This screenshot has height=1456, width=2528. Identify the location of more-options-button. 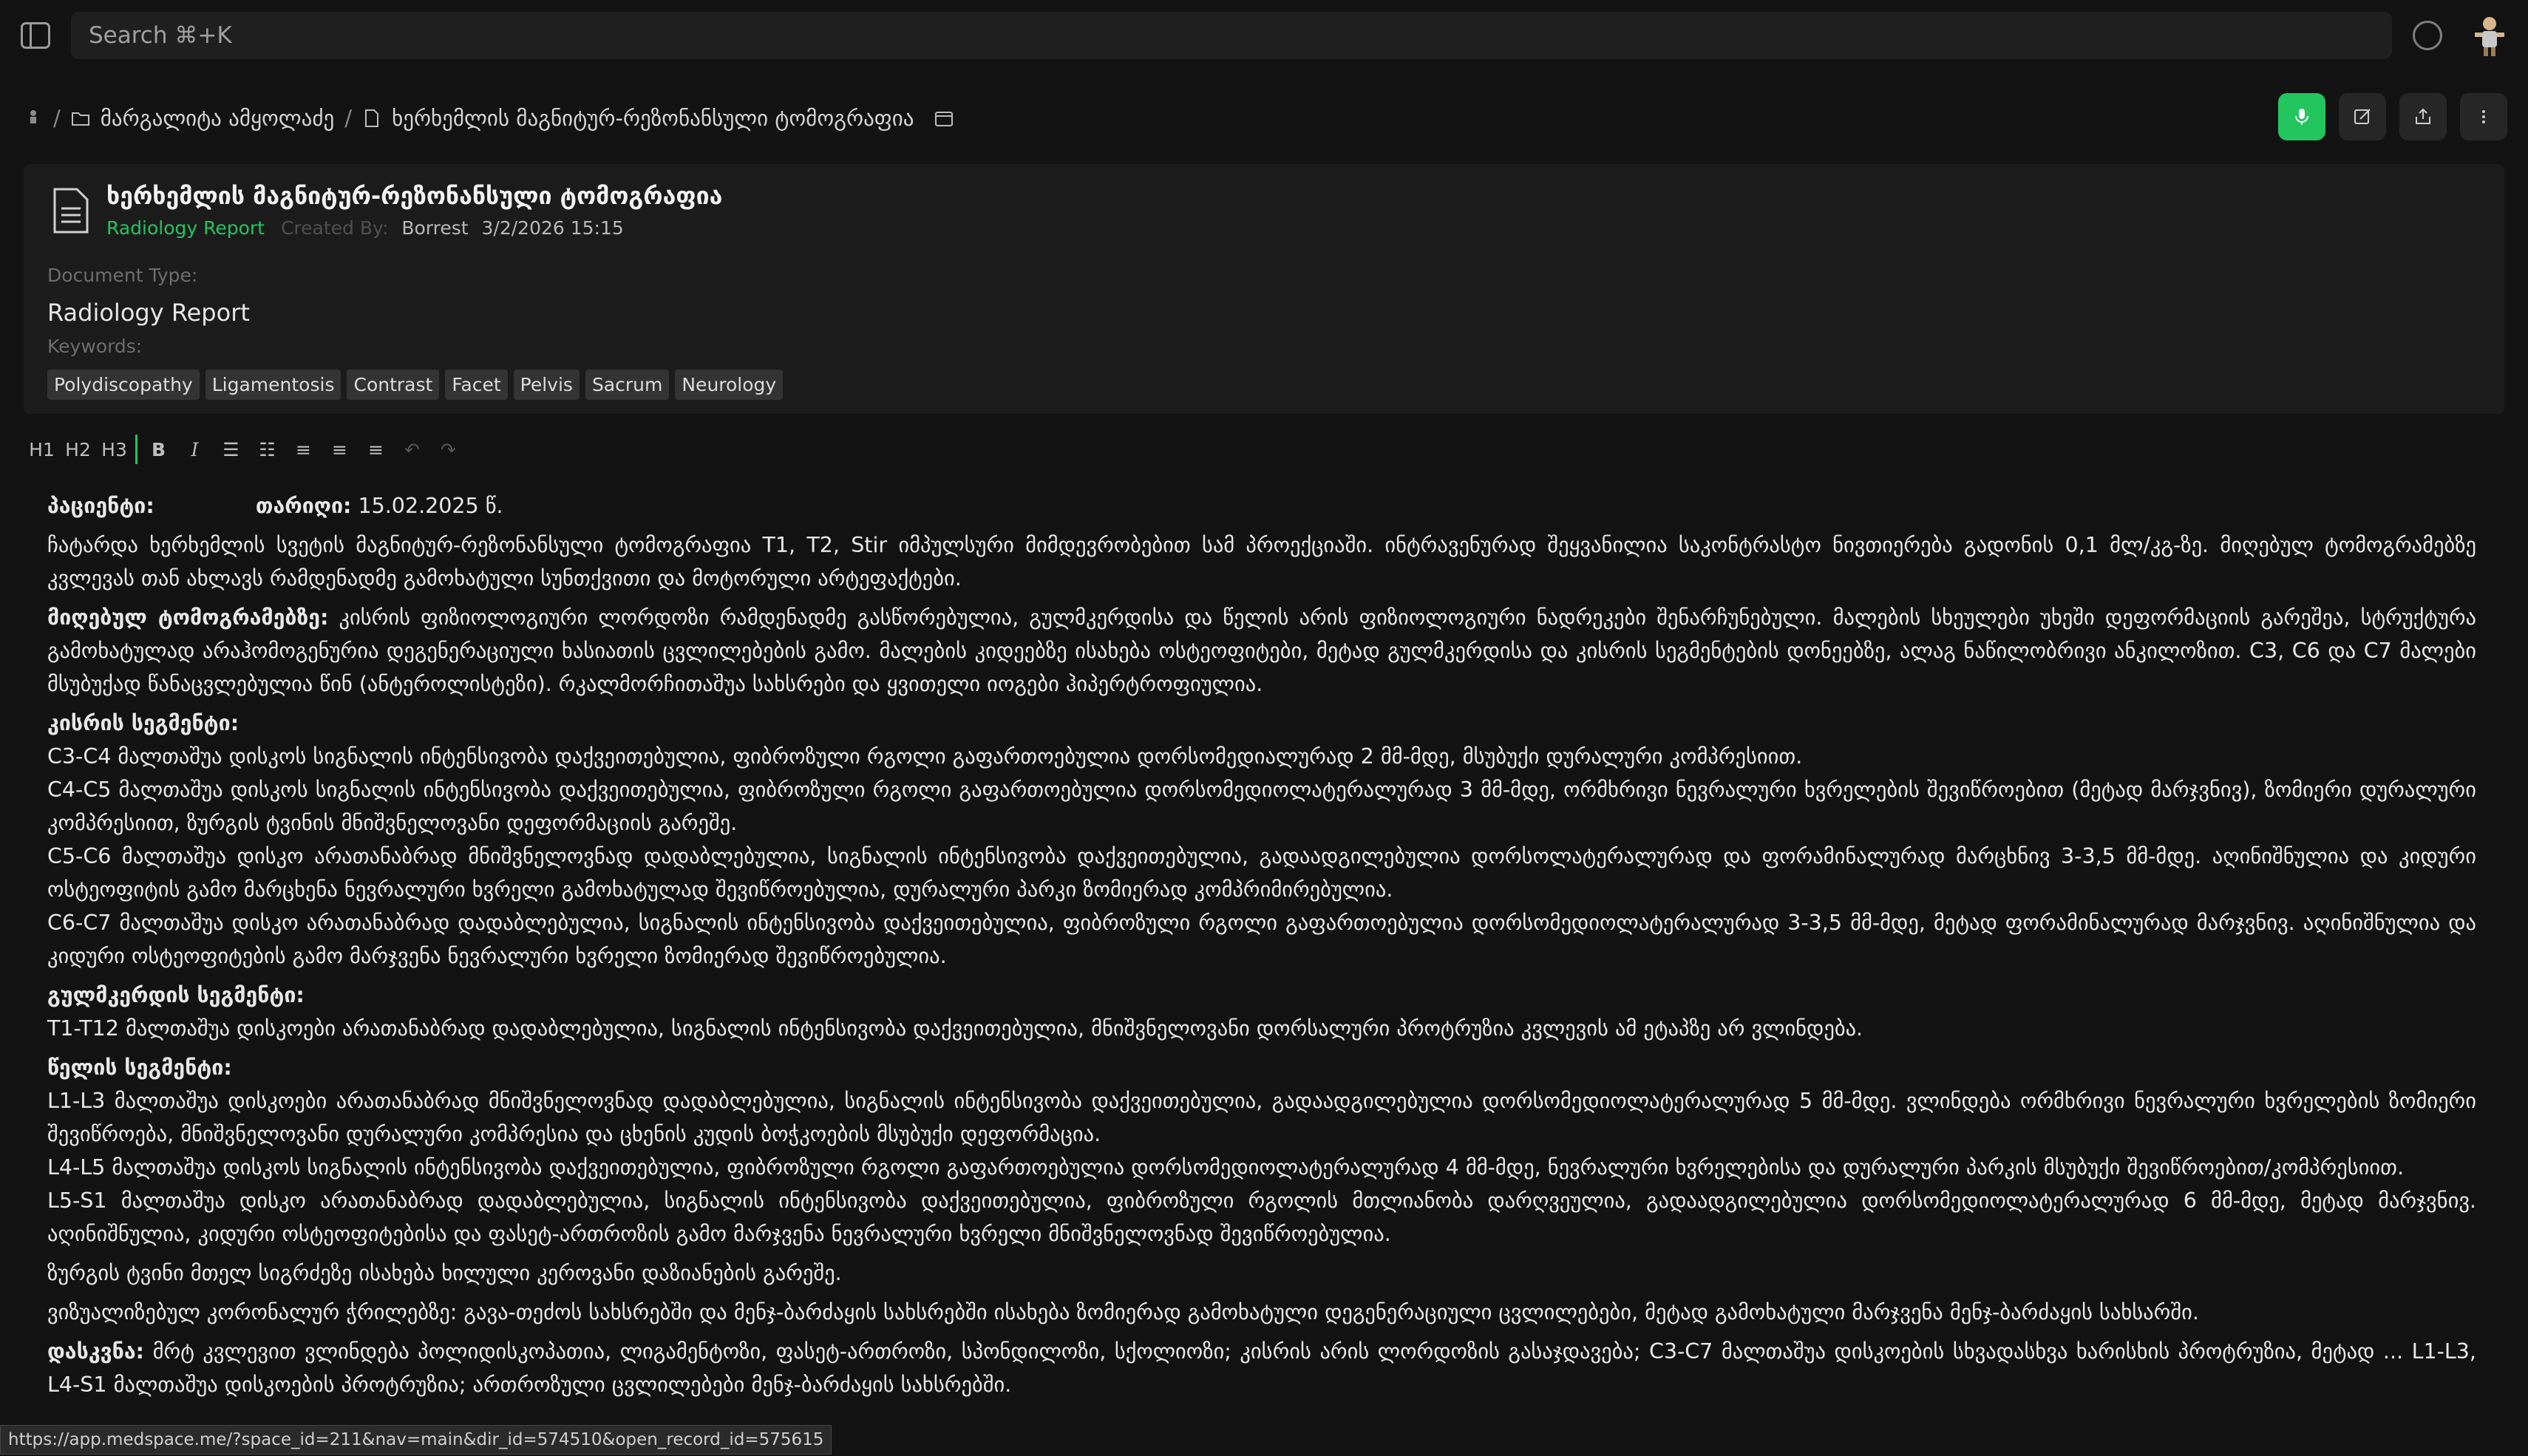
(2483, 116).